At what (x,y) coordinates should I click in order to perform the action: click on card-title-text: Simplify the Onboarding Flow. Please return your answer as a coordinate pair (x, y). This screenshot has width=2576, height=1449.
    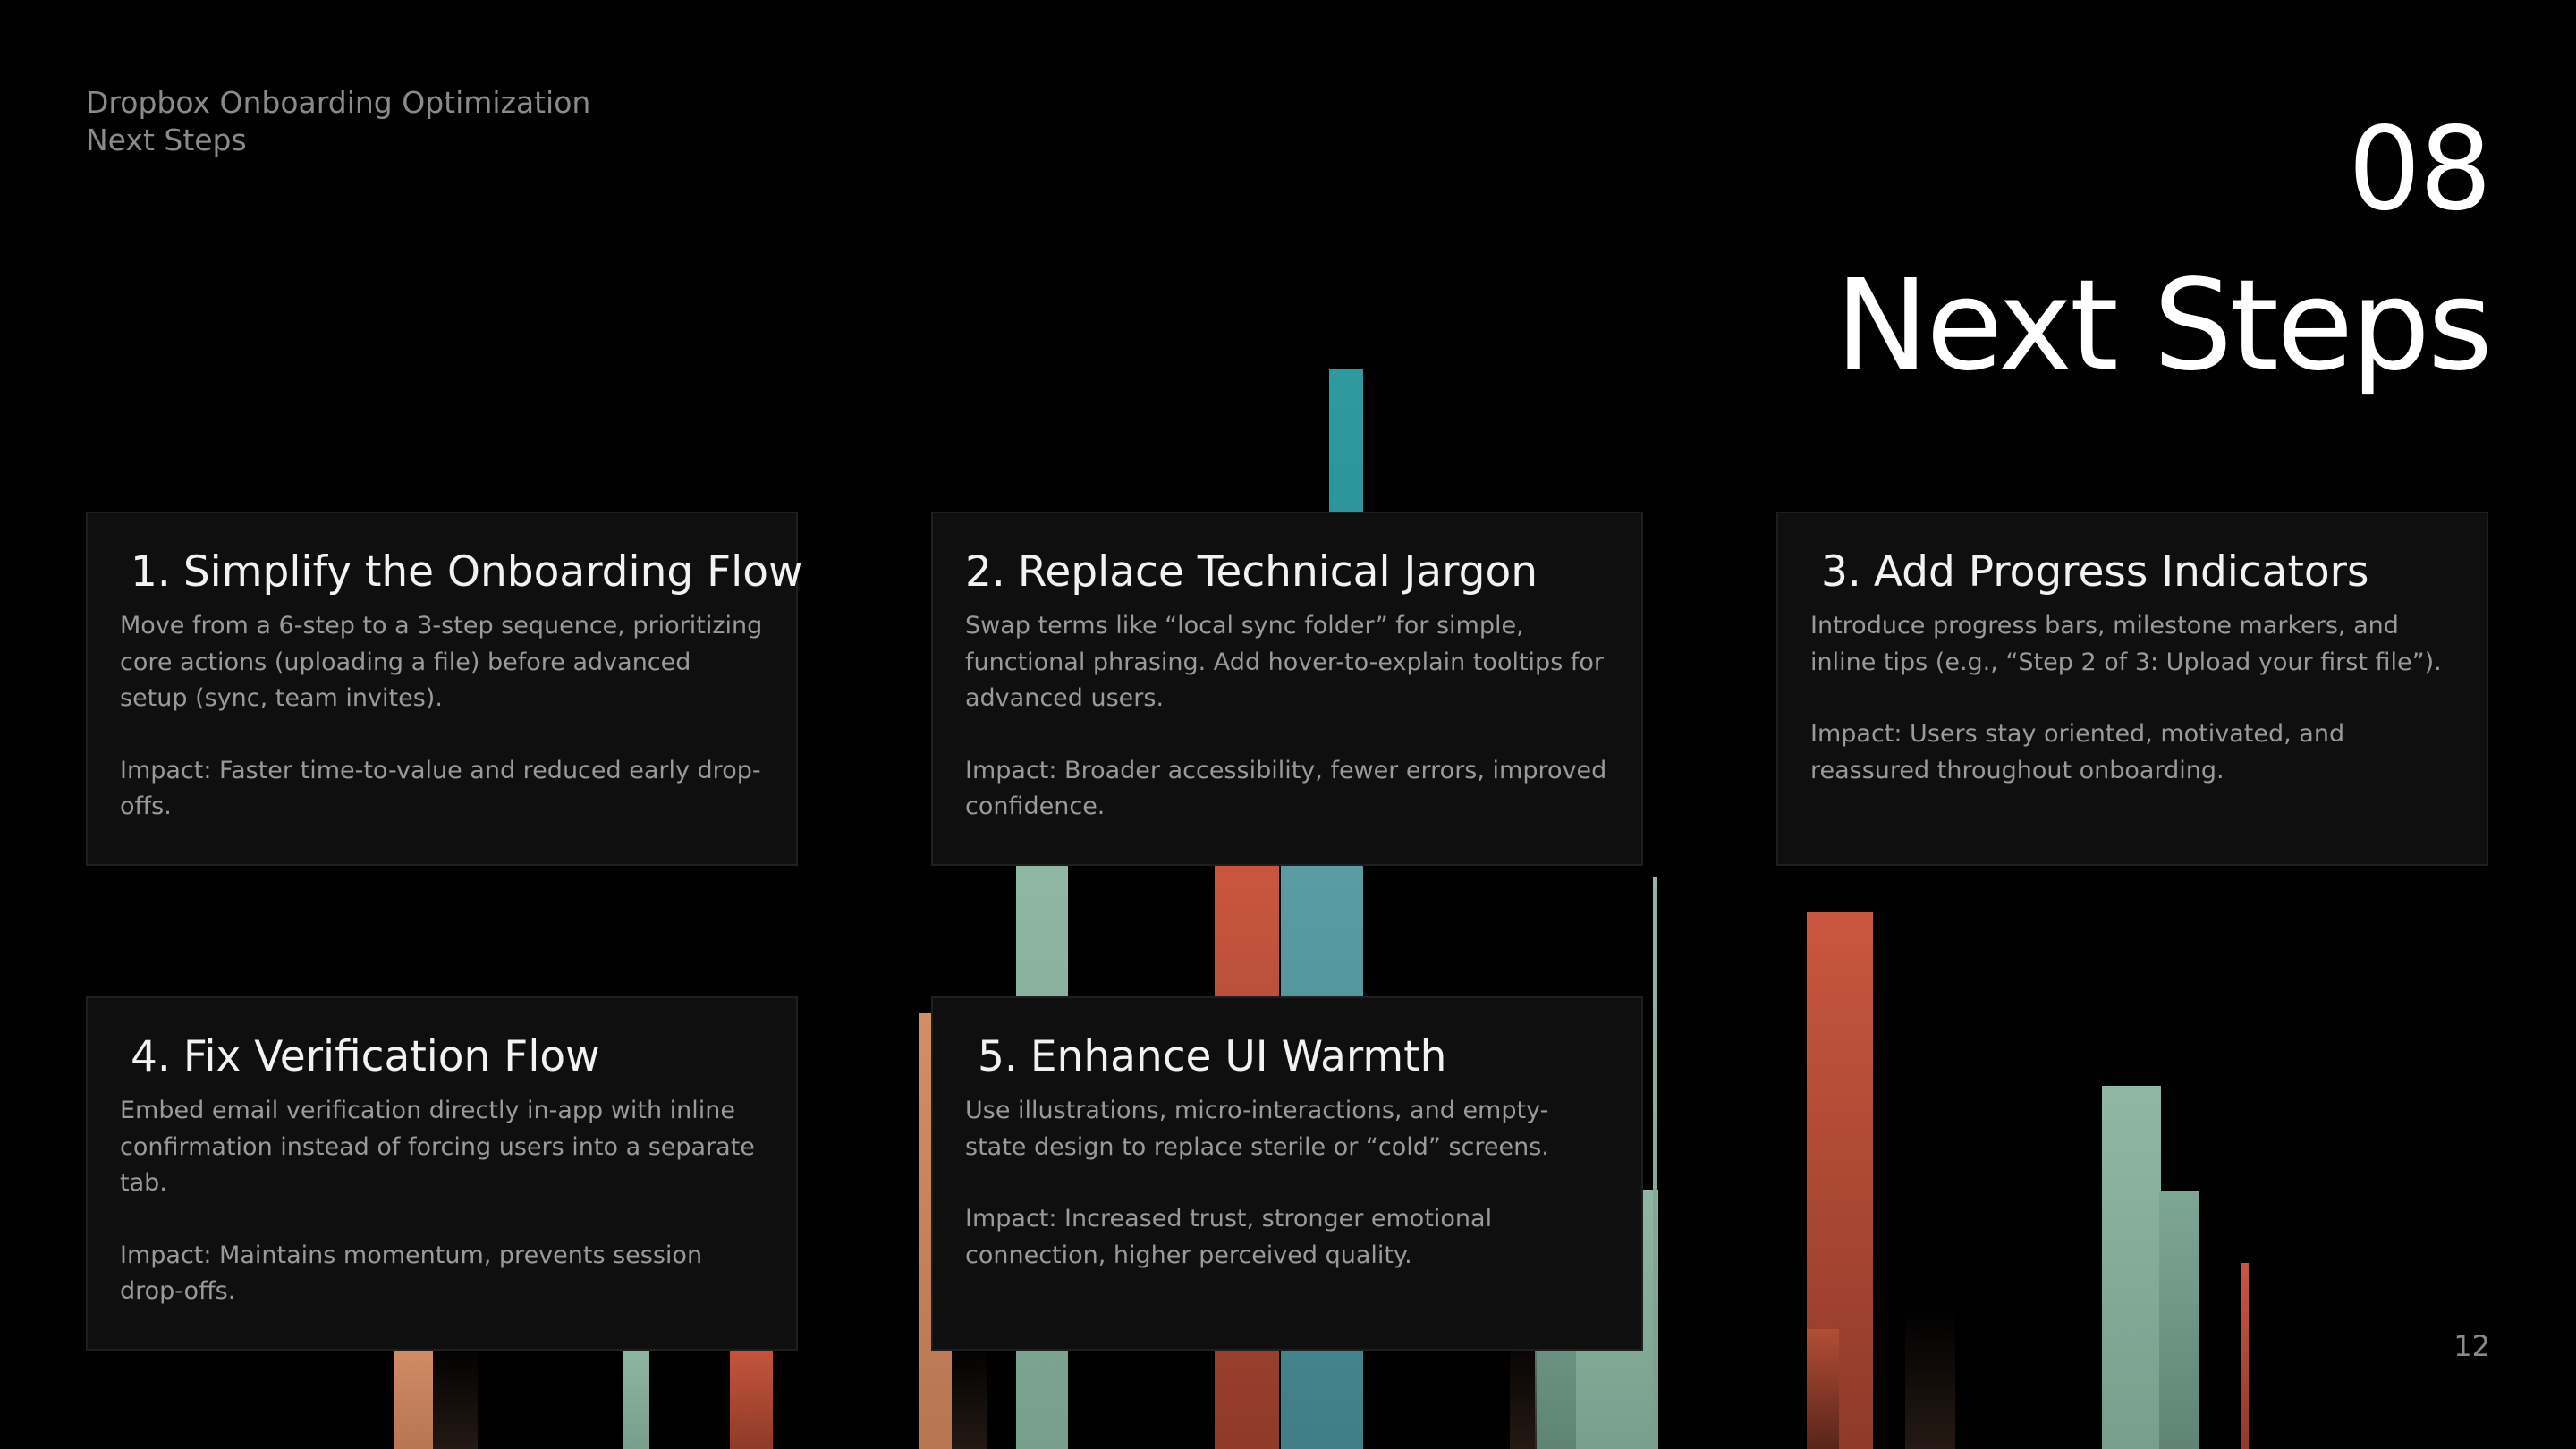
    Looking at the image, I should click on (492, 572).